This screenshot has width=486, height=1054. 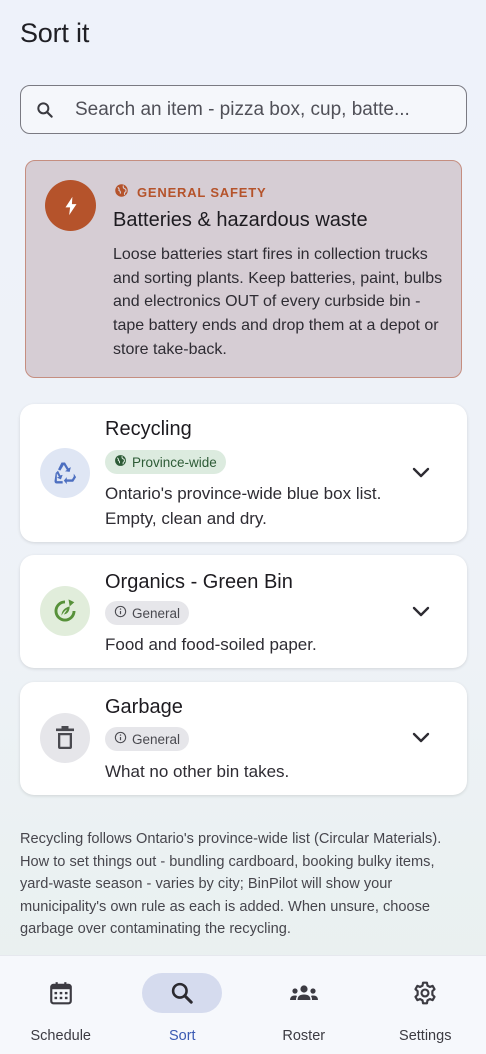 What do you see at coordinates (55, 33) in the screenshot?
I see `page-title: Sort it` at bounding box center [55, 33].